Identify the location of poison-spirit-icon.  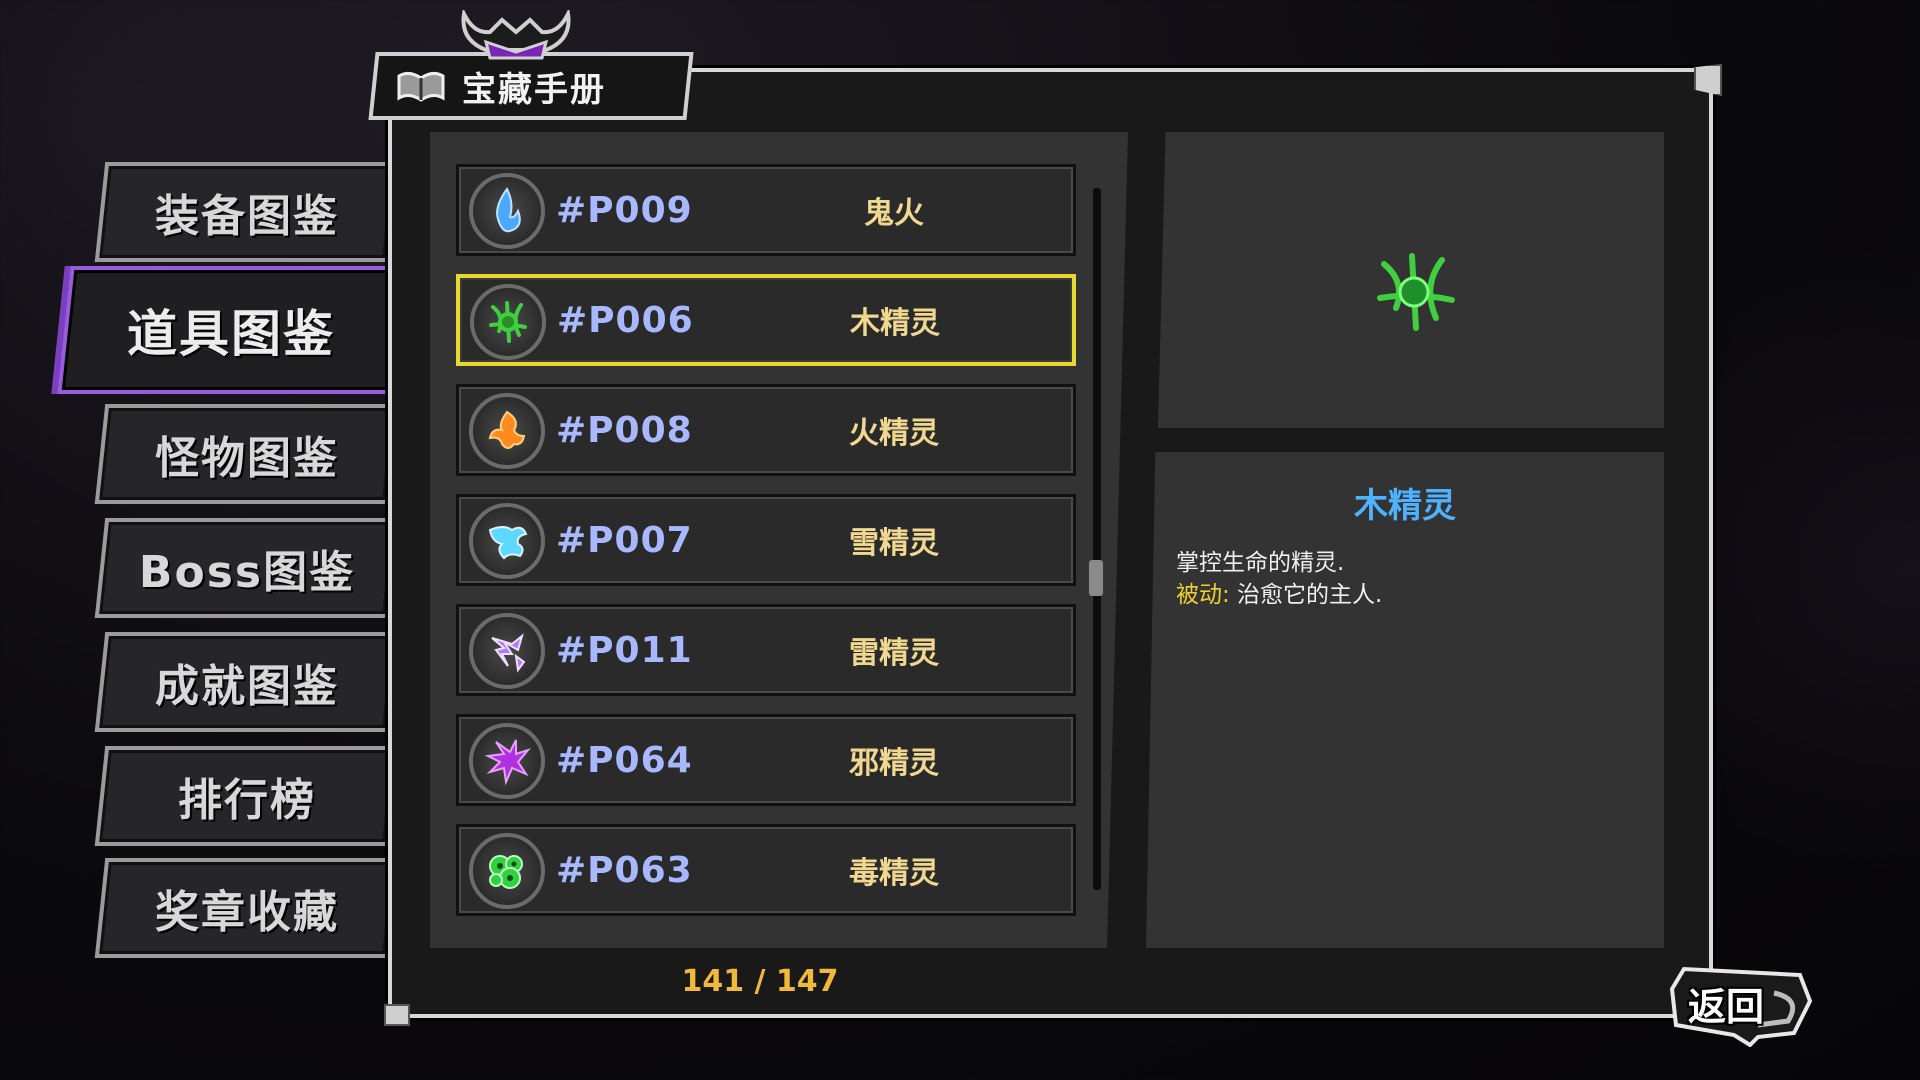
(507, 871).